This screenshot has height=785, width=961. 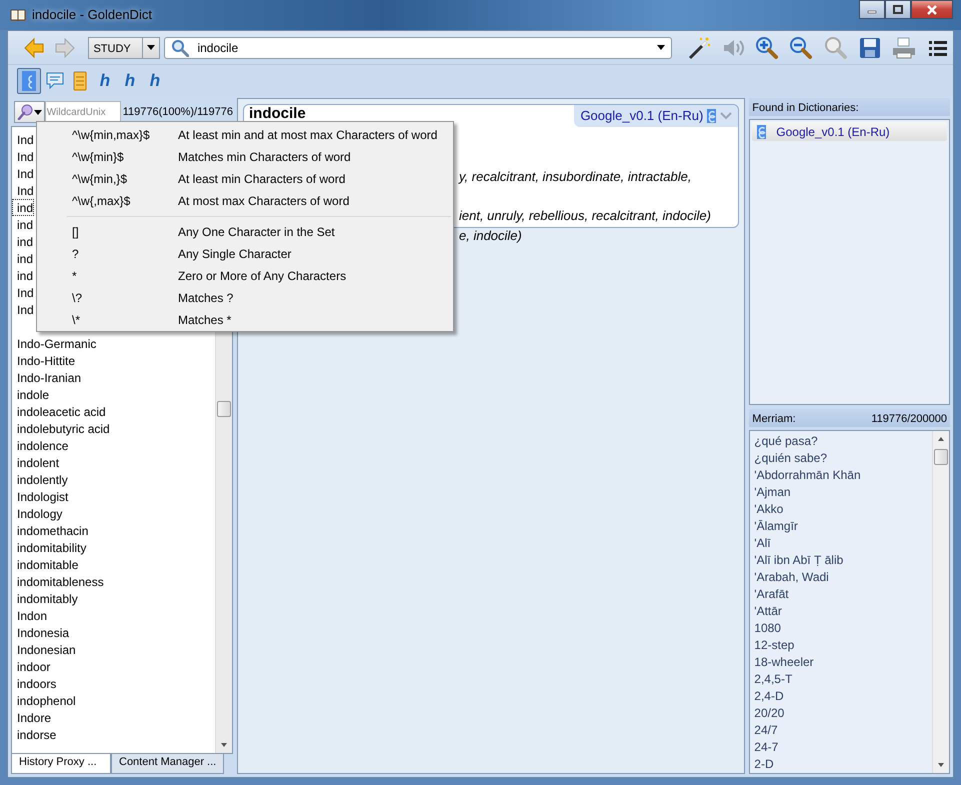 What do you see at coordinates (108, 276) in the screenshot?
I see `menu-item: *` at bounding box center [108, 276].